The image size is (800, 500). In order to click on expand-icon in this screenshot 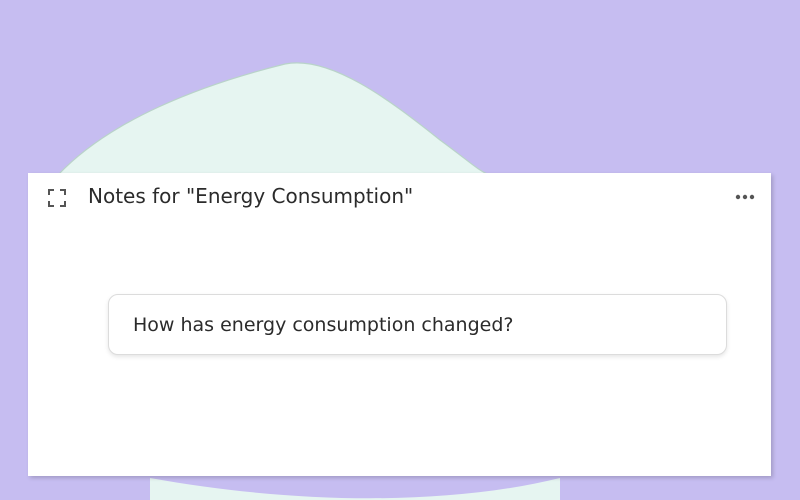, I will do `click(57, 198)`.